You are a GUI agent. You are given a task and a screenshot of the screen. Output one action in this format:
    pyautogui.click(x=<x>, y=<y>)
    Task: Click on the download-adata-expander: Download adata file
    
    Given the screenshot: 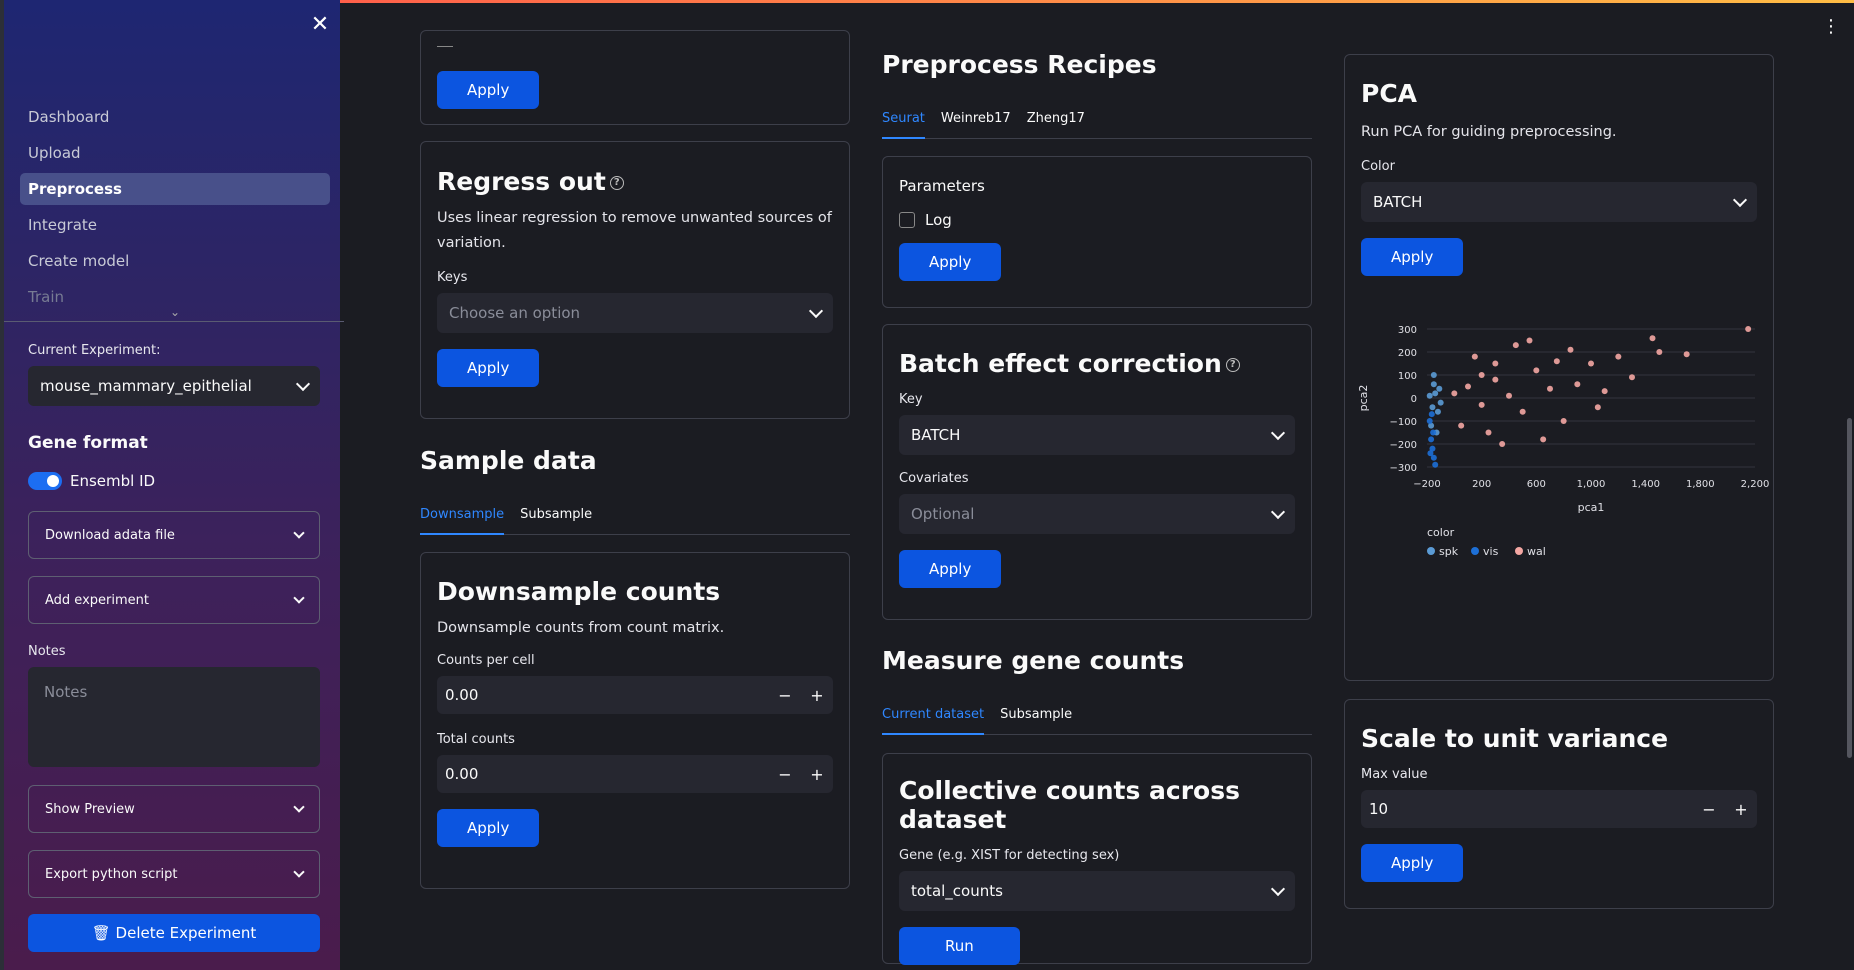 What is the action you would take?
    pyautogui.click(x=174, y=535)
    